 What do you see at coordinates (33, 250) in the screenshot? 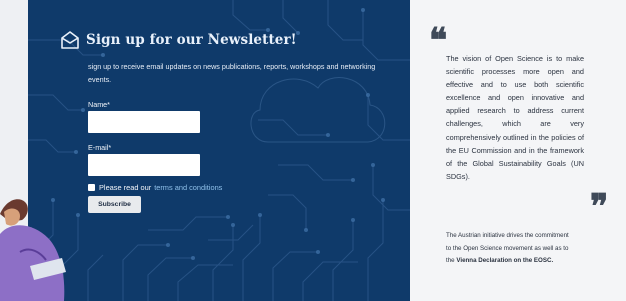
I see `person-illustration` at bounding box center [33, 250].